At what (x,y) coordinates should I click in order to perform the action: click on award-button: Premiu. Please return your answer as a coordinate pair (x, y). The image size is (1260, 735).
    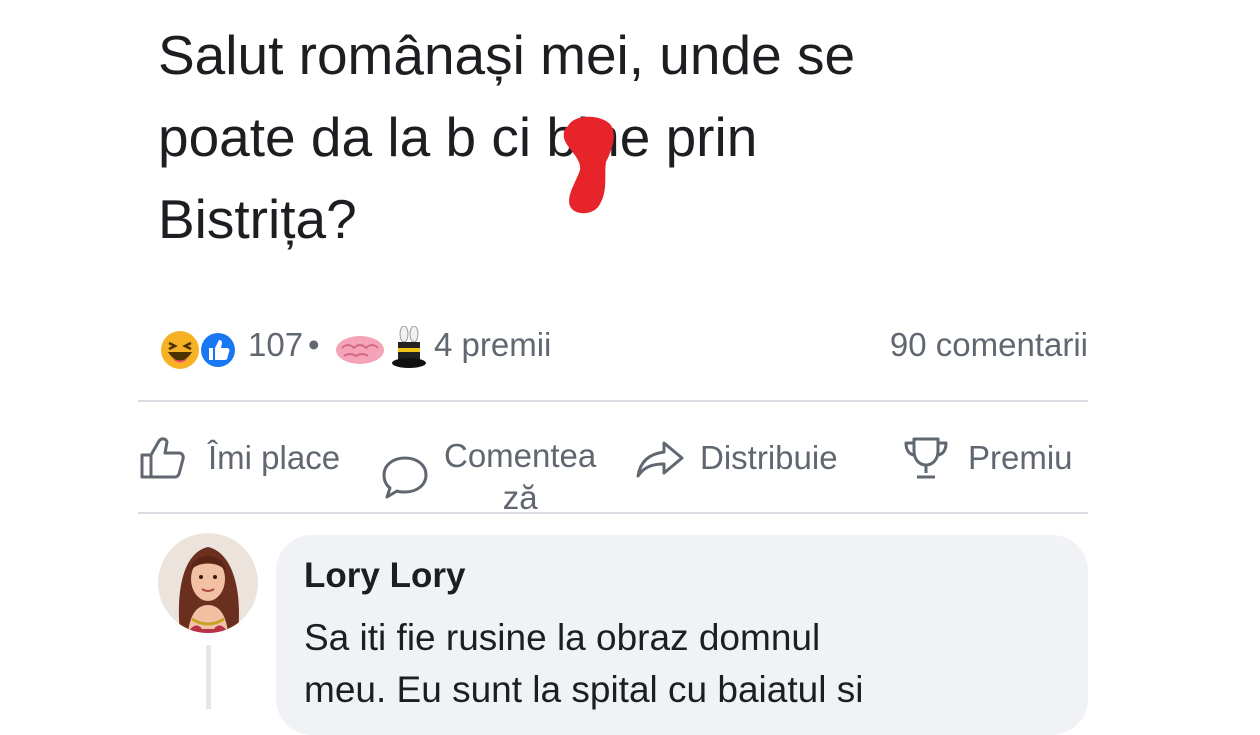
    Looking at the image, I should click on (987, 458).